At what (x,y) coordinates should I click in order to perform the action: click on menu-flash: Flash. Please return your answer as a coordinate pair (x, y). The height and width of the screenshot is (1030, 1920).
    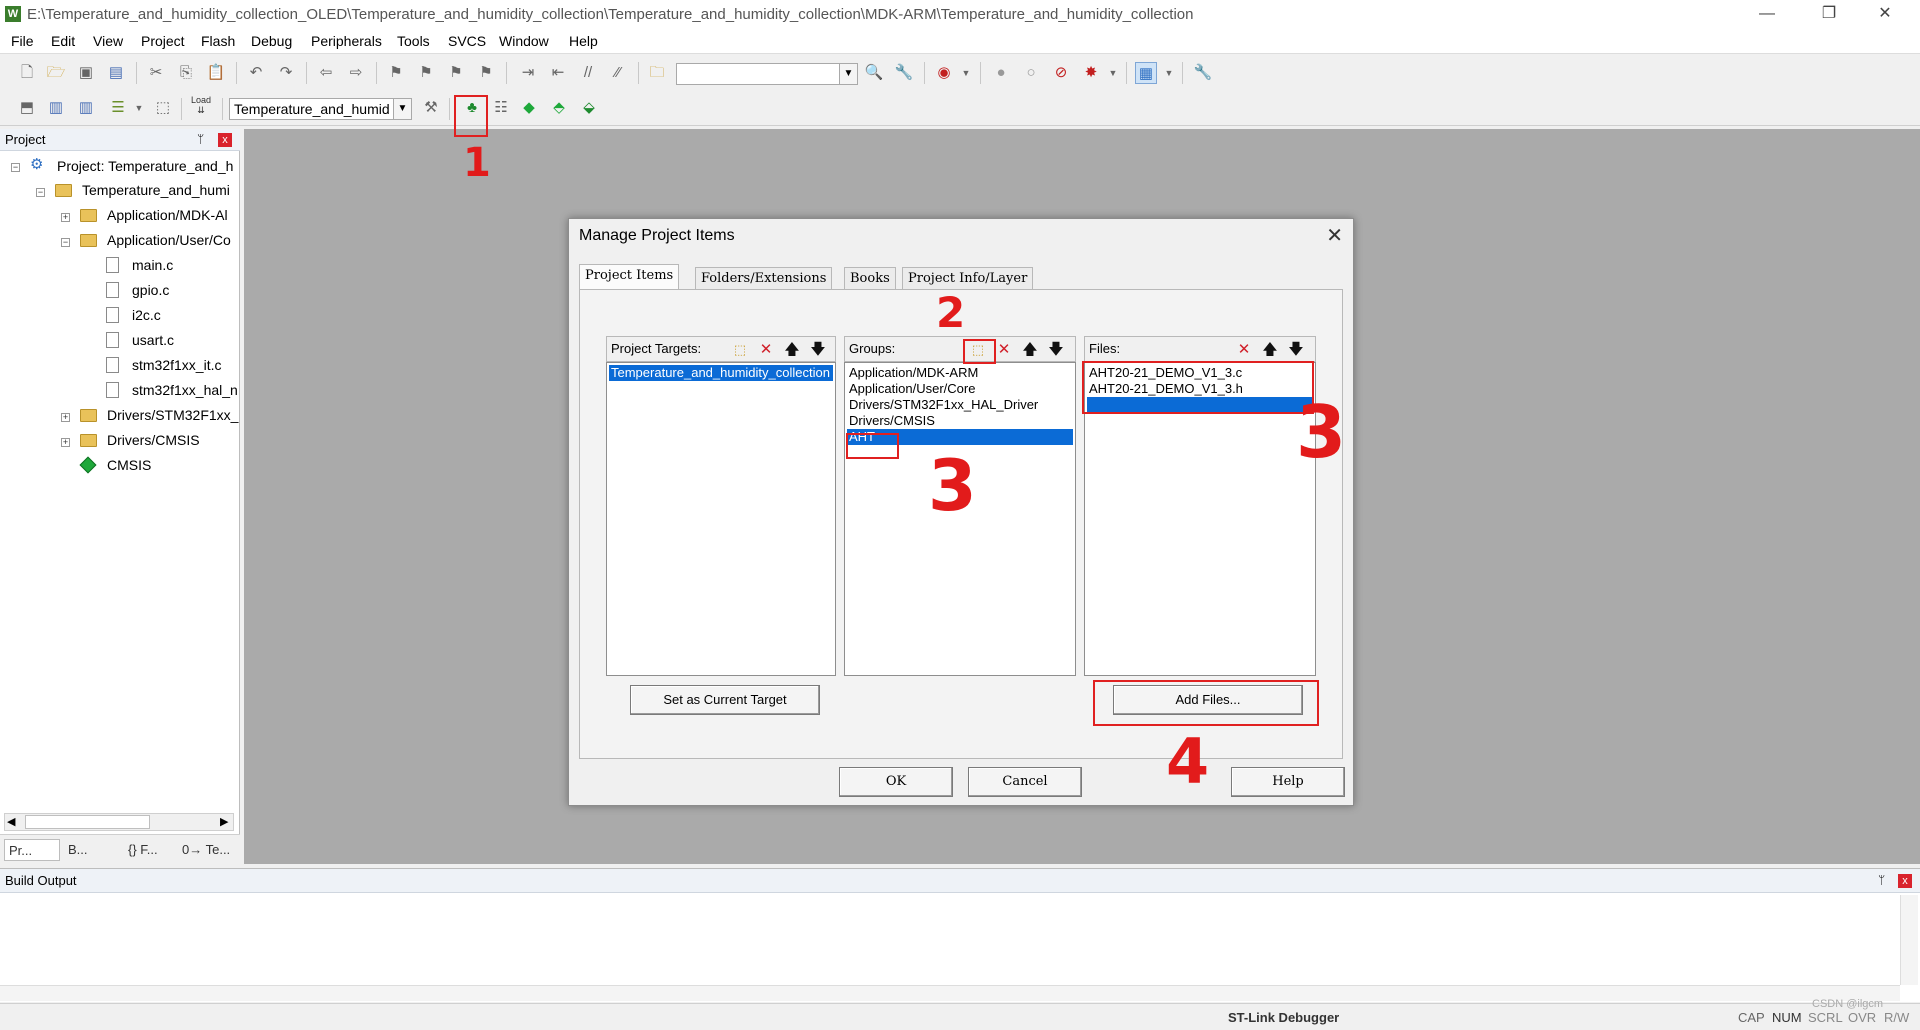
    Looking at the image, I should click on (218, 41).